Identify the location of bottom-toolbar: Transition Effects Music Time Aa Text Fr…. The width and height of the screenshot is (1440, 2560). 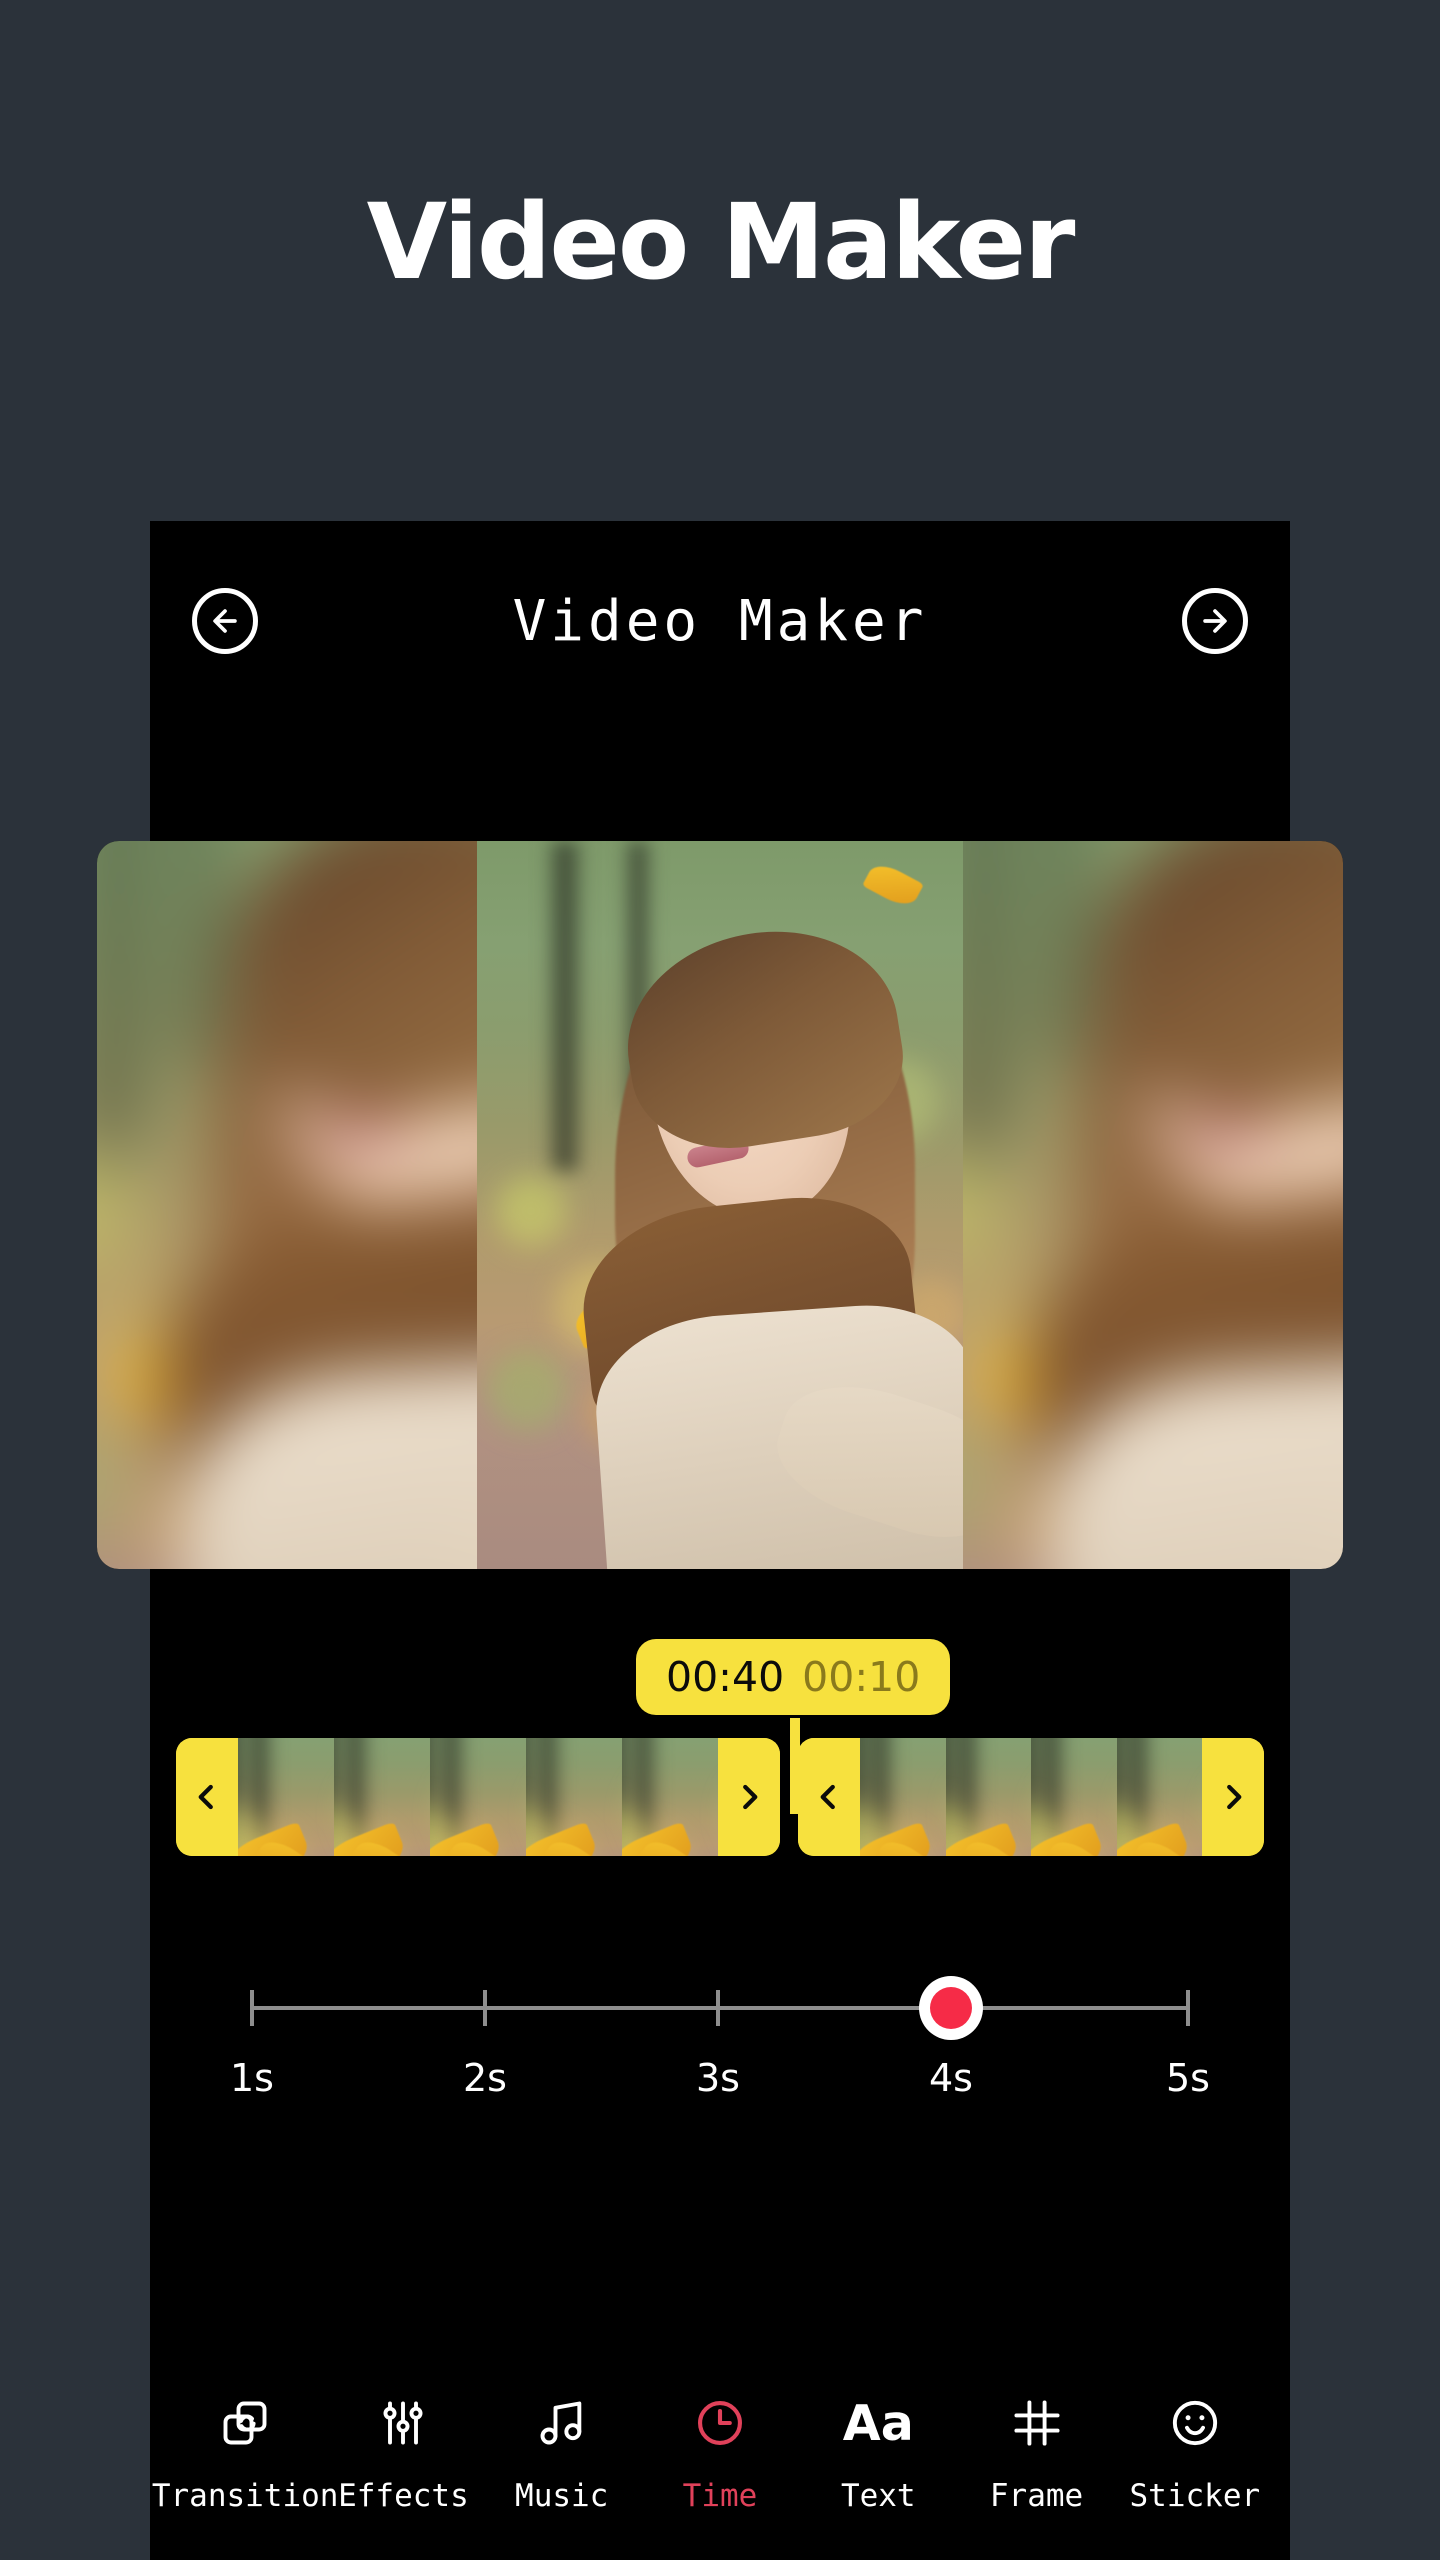
(720, 2454).